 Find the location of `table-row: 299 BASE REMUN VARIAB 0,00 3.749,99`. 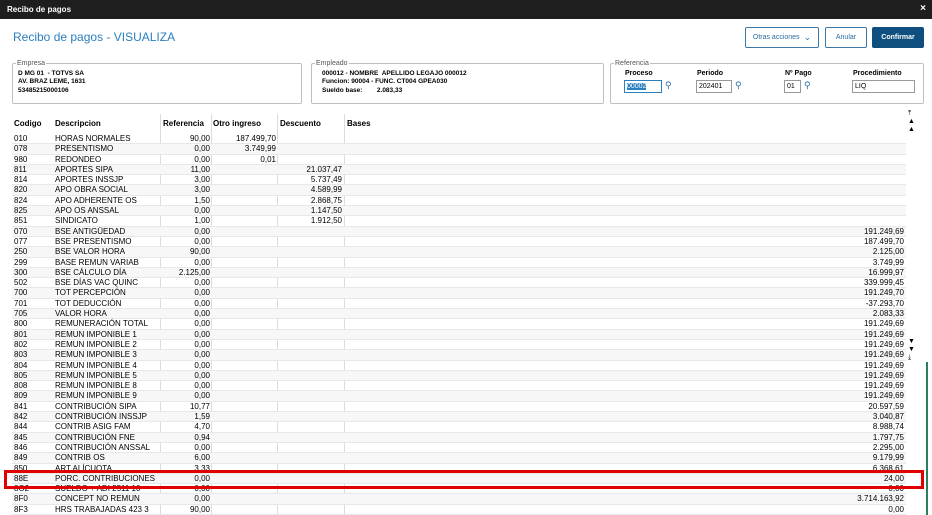

table-row: 299 BASE REMUN VARIAB 0,00 3.749,99 is located at coordinates (459, 263).